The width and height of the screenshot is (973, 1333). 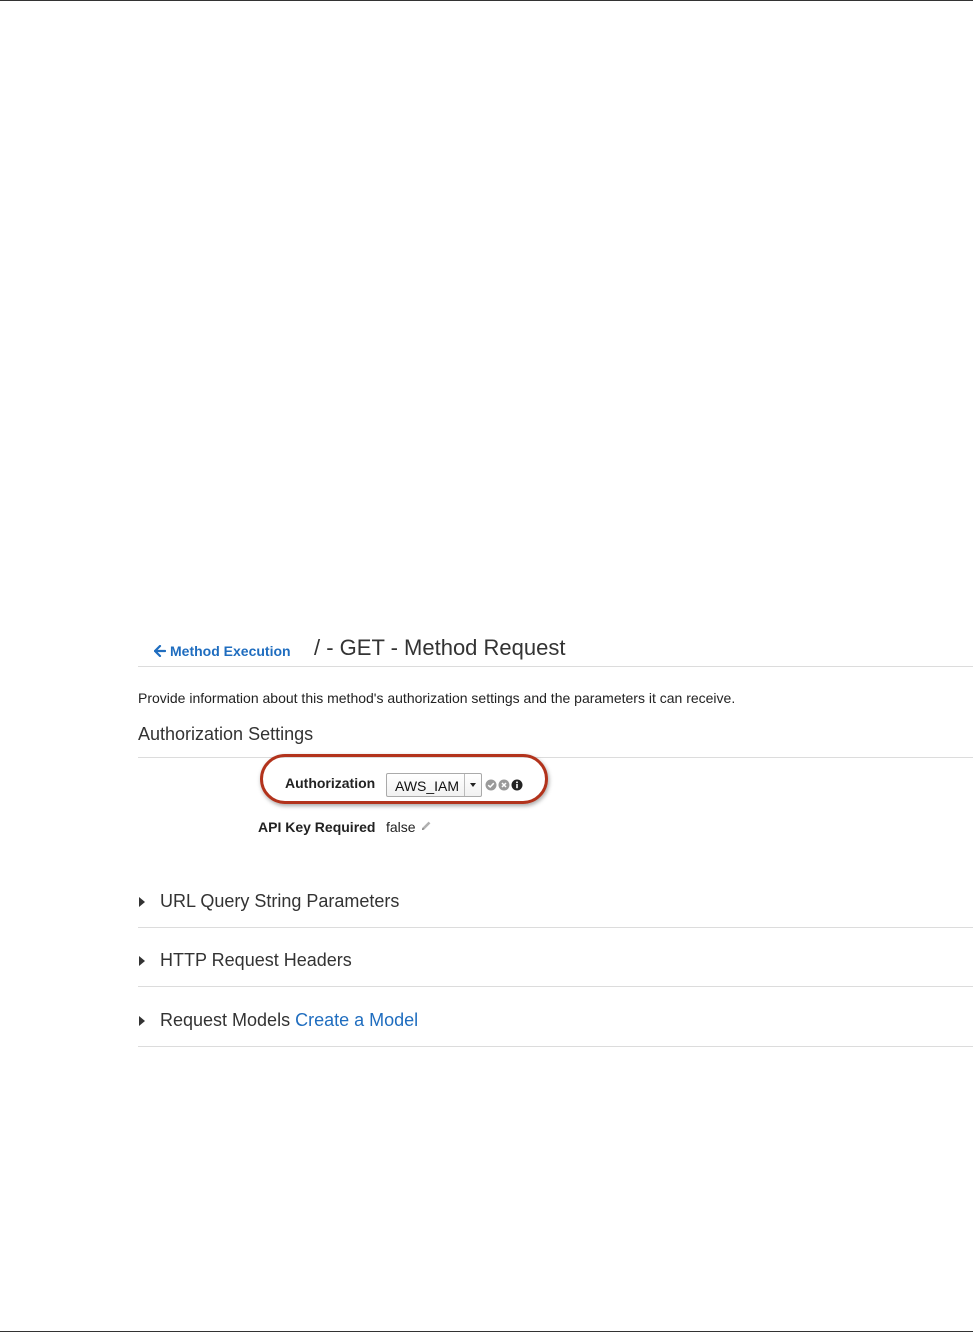 I want to click on pencil-icon, so click(x=426, y=826).